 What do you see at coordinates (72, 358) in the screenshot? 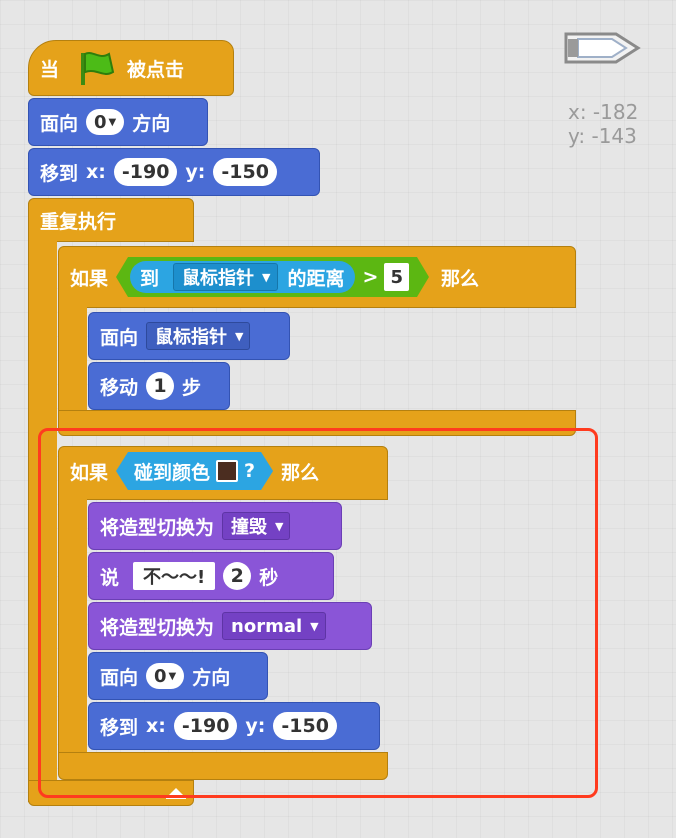
I see `if-distance-arm` at bounding box center [72, 358].